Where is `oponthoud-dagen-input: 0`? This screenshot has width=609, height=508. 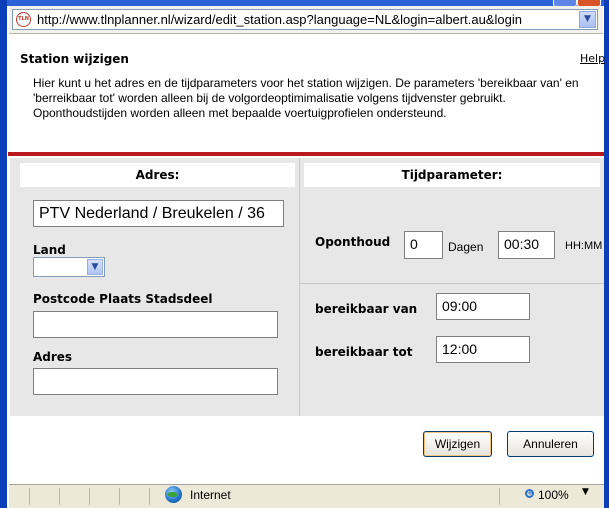
oponthoud-dagen-input: 0 is located at coordinates (423, 245).